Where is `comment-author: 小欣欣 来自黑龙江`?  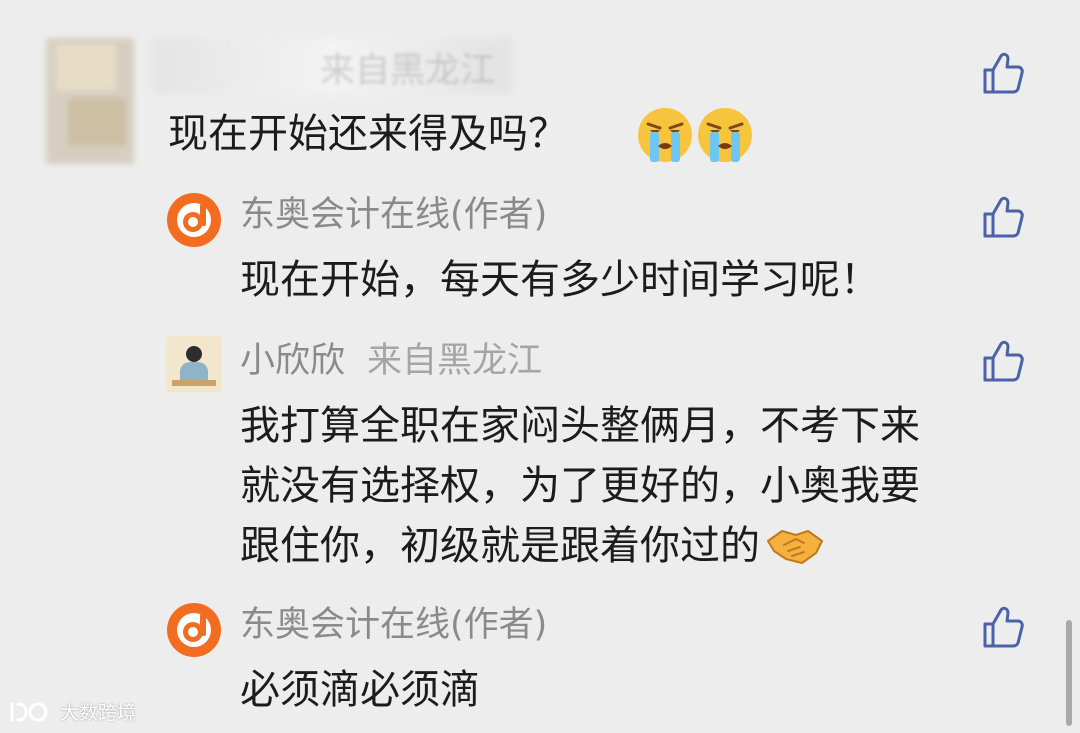
comment-author: 小欣欣 来自黑龙江 is located at coordinates (391, 361).